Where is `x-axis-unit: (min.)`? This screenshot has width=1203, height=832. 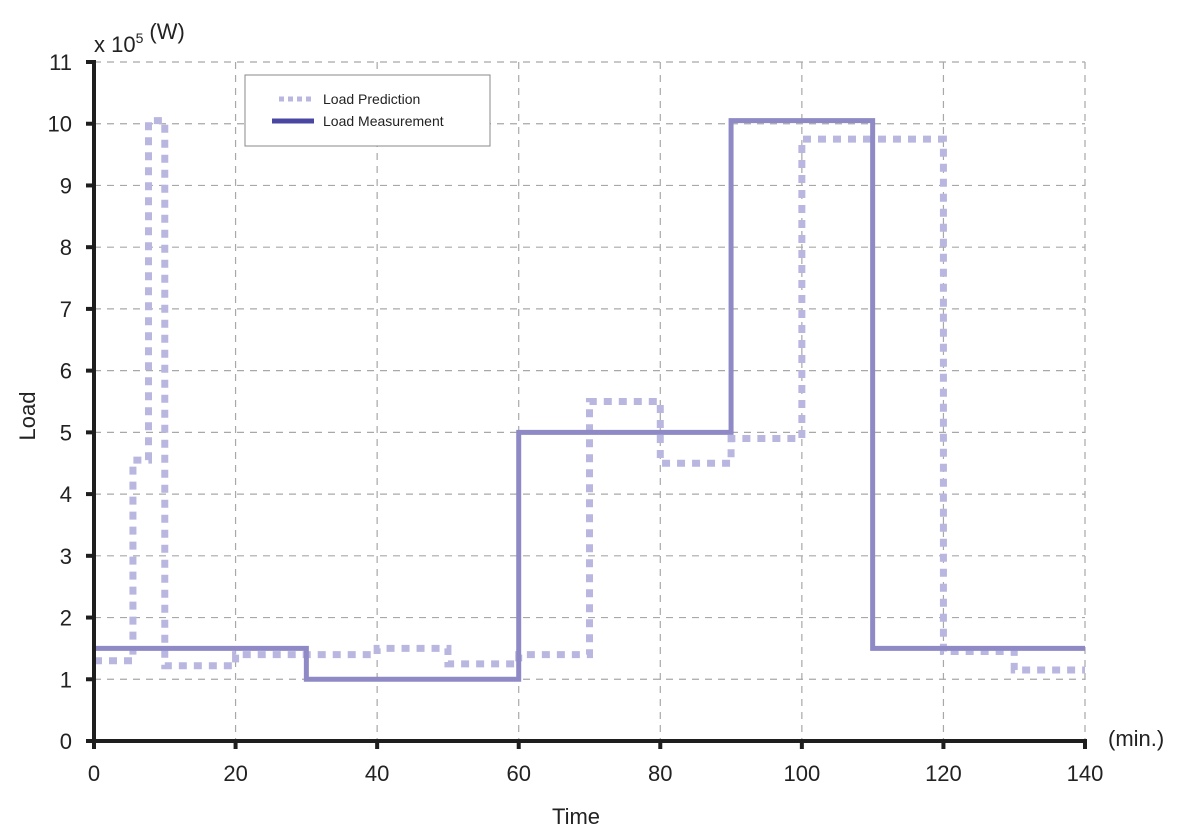 x-axis-unit: (min.) is located at coordinates (1136, 738).